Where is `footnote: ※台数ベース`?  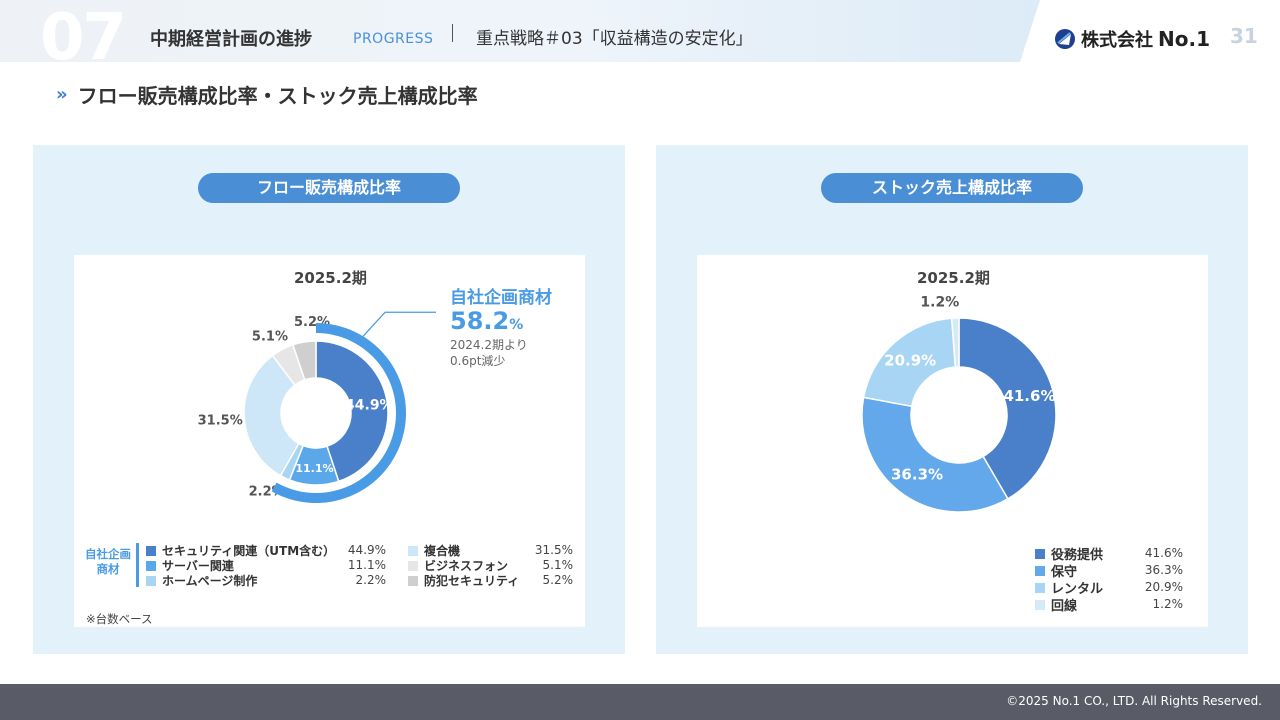
footnote: ※台数ベース is located at coordinates (119, 619).